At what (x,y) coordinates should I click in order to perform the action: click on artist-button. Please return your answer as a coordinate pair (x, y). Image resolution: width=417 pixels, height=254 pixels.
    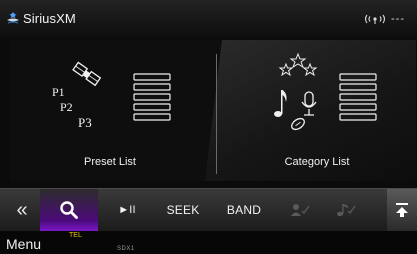
    Looking at the image, I should click on (300, 210).